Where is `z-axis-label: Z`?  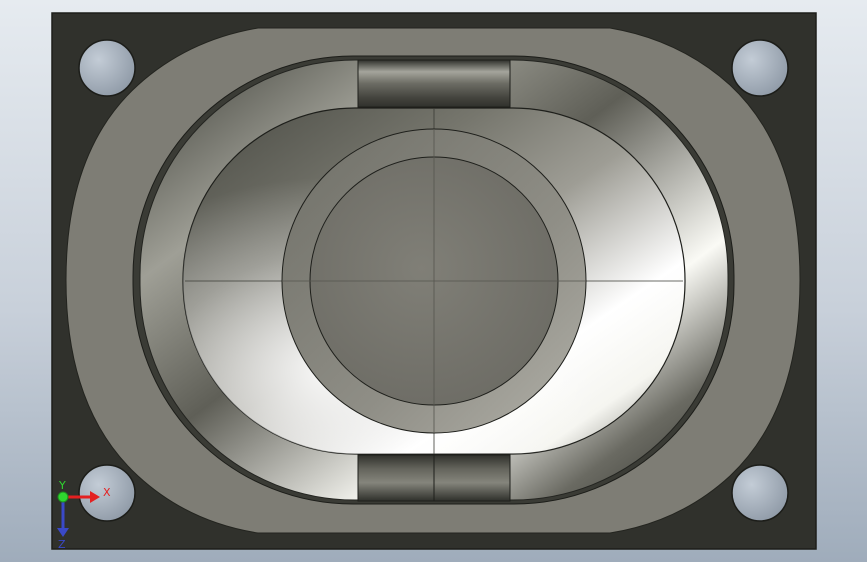
z-axis-label: Z is located at coordinates (62, 544).